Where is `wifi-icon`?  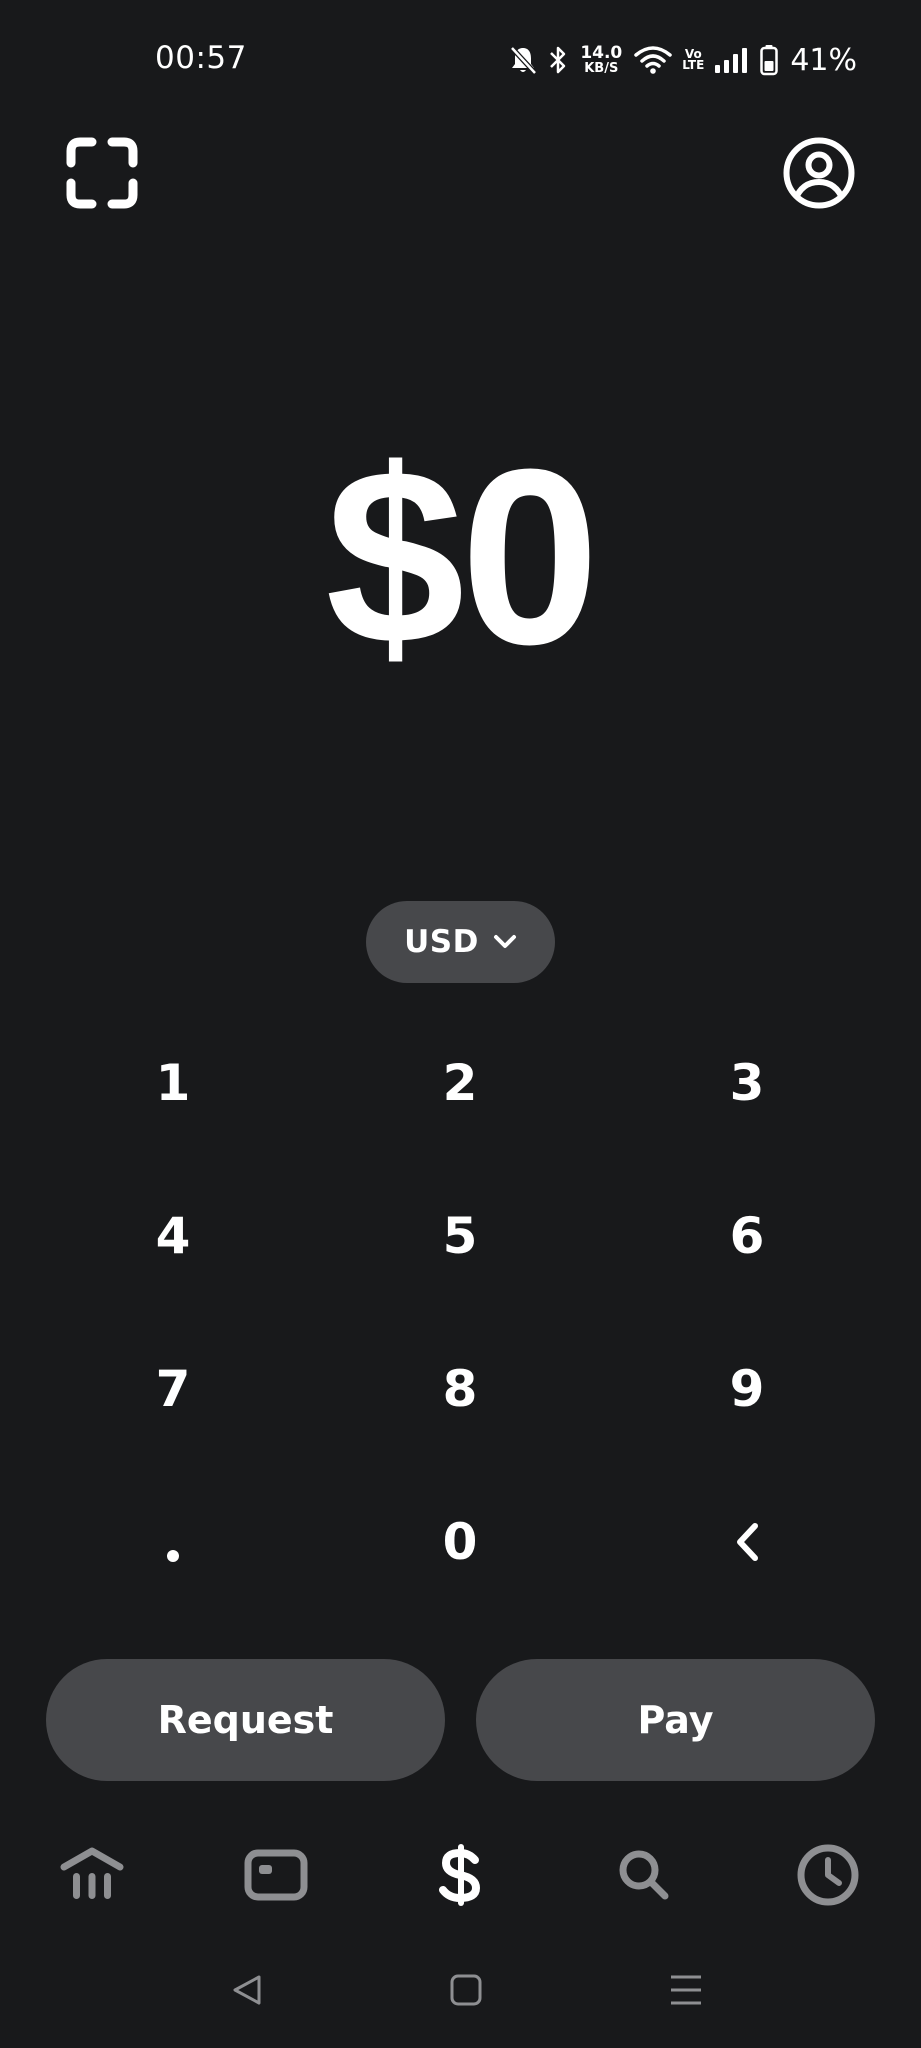 wifi-icon is located at coordinates (653, 60).